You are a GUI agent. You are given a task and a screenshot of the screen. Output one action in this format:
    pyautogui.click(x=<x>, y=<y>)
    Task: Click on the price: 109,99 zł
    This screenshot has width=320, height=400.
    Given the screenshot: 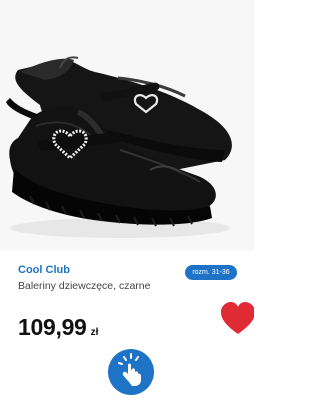 What is the action you would take?
    pyautogui.click(x=58, y=327)
    